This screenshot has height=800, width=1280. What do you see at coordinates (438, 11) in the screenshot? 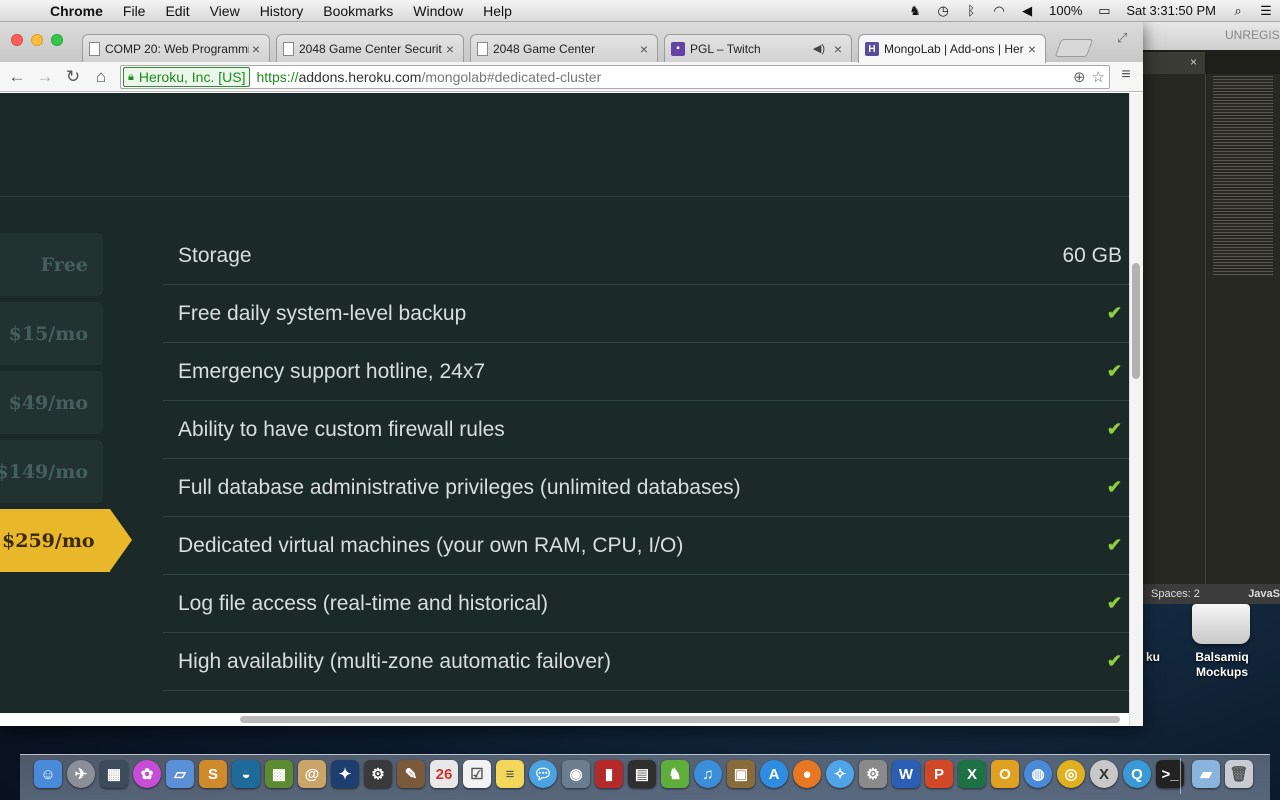
I see `menu-window: Window` at bounding box center [438, 11].